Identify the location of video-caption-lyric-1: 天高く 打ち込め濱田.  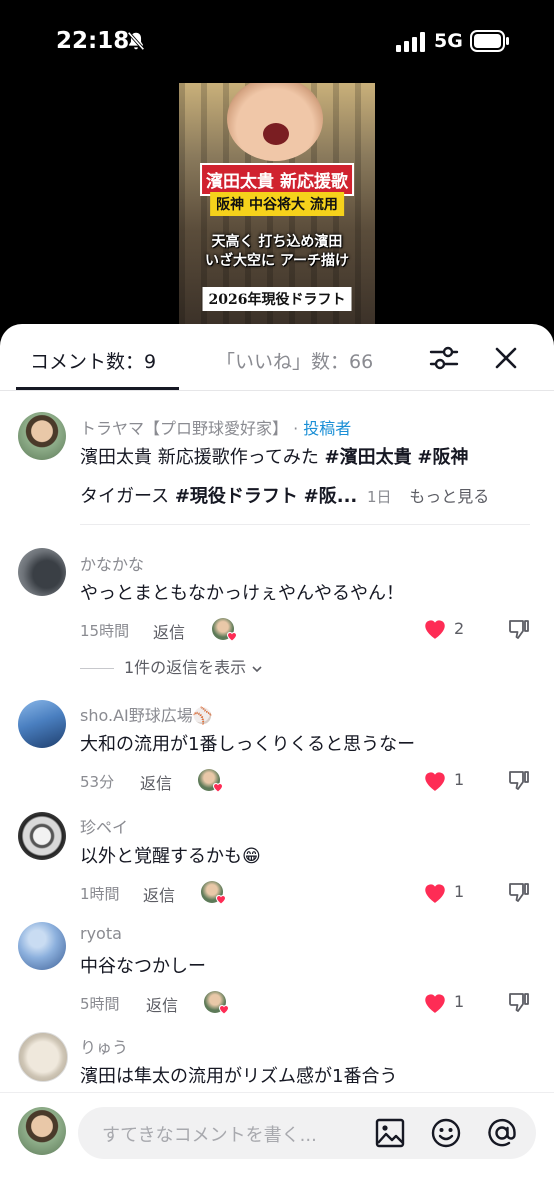
(277, 242).